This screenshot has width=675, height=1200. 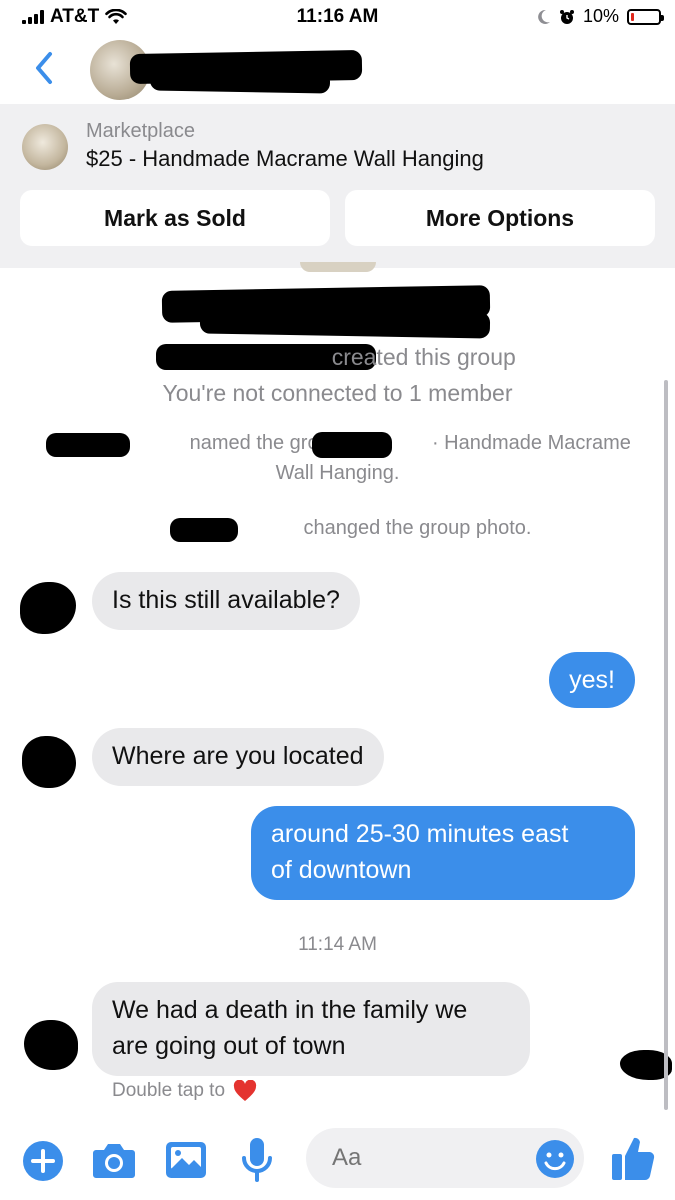 I want to click on composer-bar, so click(x=337, y=1160).